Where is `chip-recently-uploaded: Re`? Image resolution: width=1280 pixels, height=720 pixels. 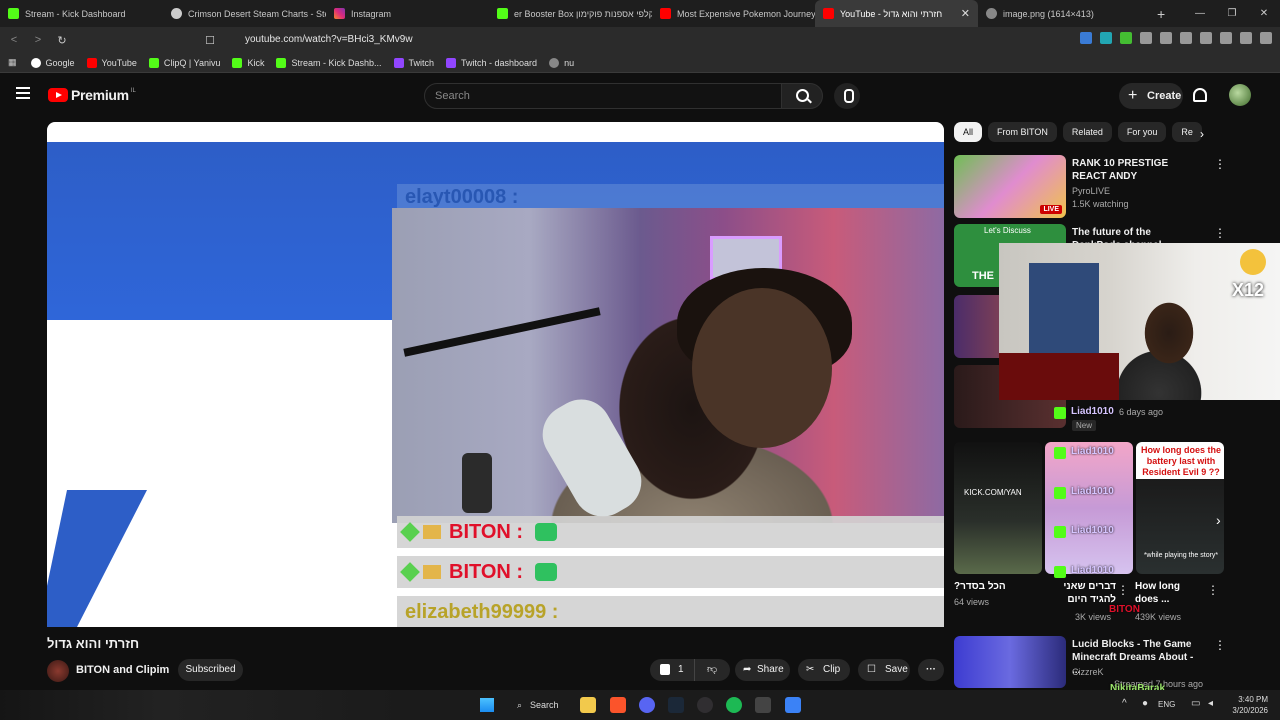
chip-recently-uploaded: Re is located at coordinates (1187, 132).